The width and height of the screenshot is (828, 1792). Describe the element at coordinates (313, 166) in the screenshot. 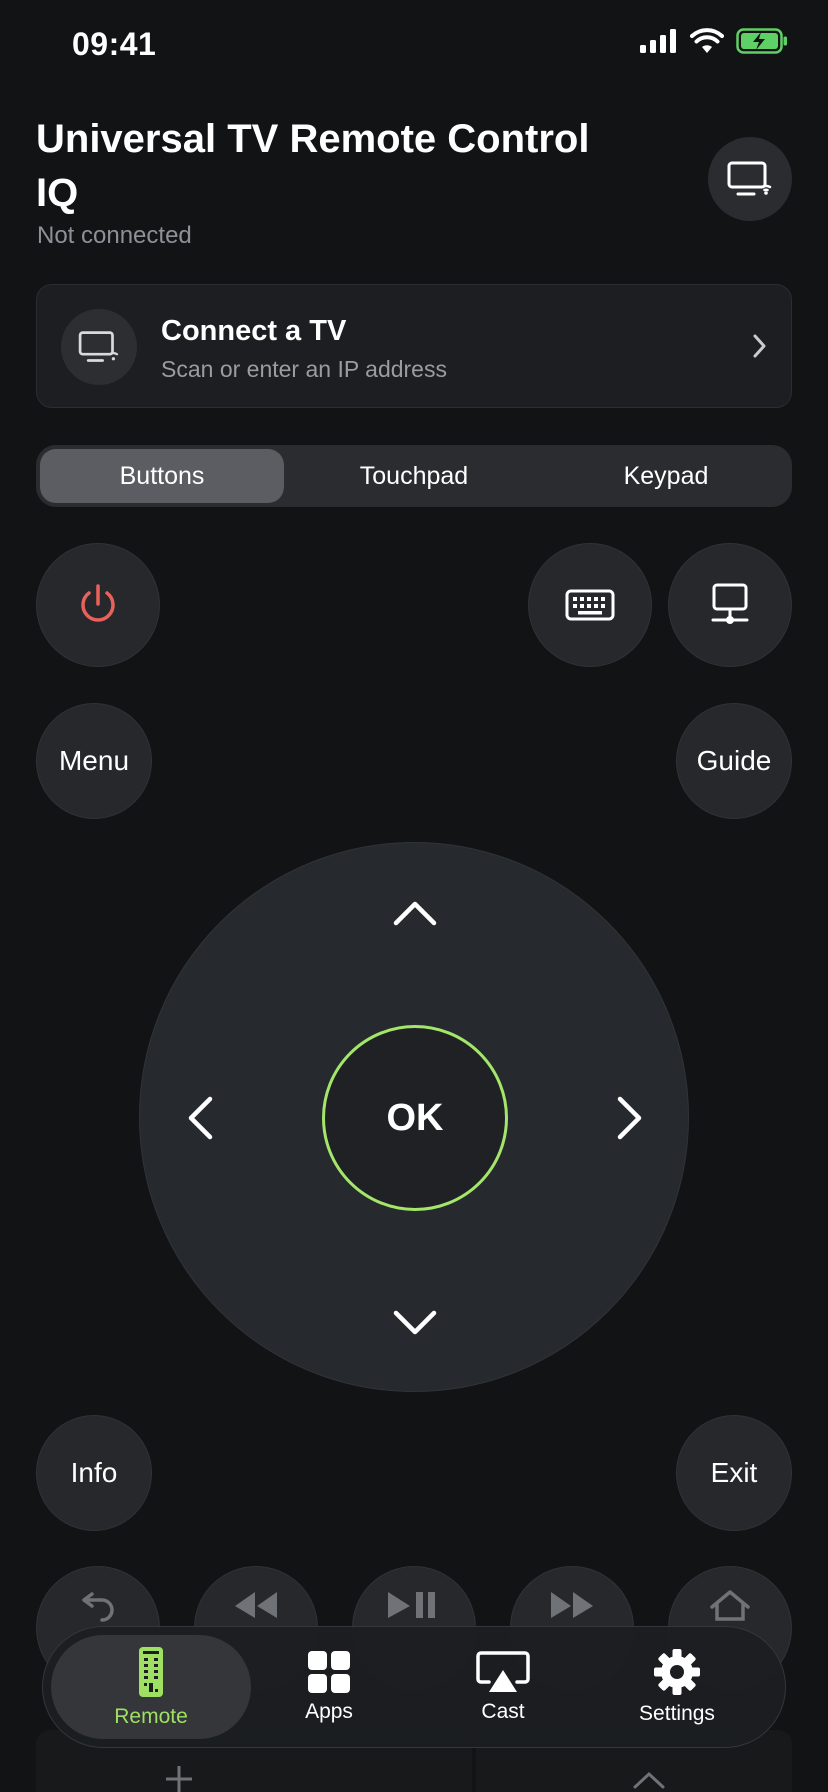

I see `page-title: Universal TV Remote Control IQ` at that location.